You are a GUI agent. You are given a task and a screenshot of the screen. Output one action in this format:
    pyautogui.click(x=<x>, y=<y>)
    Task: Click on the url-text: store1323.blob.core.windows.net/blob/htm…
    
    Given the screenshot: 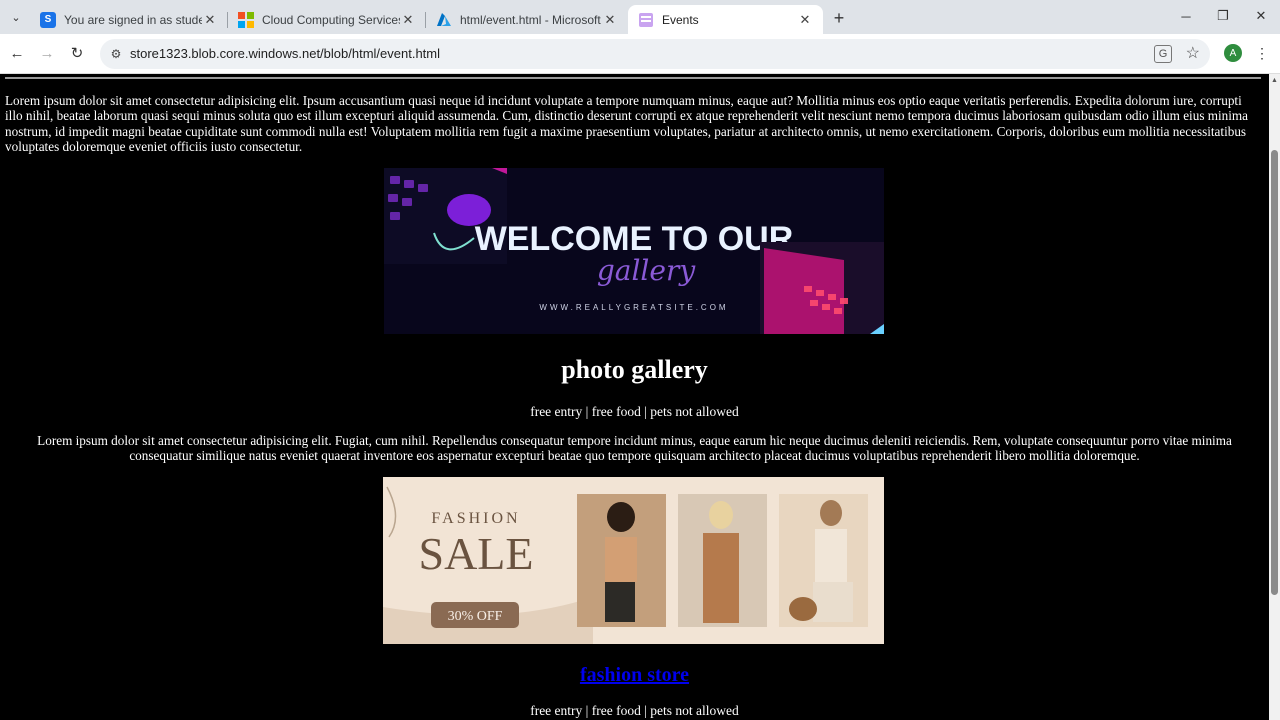 What is the action you would take?
    pyautogui.click(x=285, y=53)
    